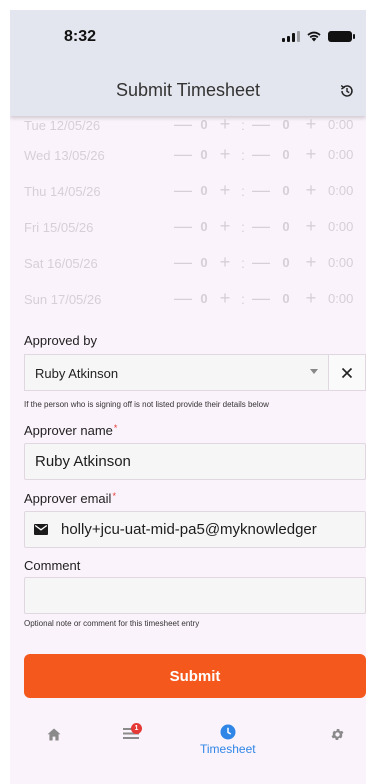 The image size is (366, 784). I want to click on approver-email-label-text: Approver email, so click(68, 498).